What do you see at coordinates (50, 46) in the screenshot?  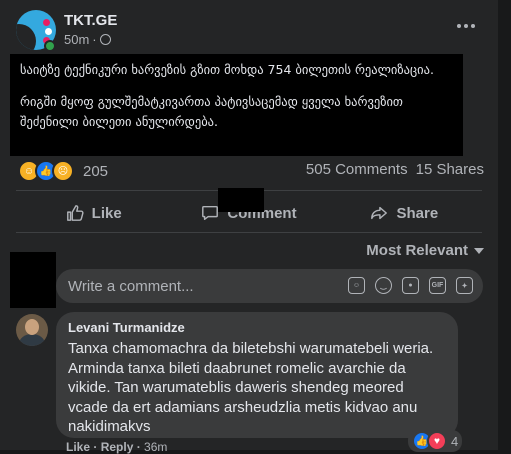 I see `online-status-icon` at bounding box center [50, 46].